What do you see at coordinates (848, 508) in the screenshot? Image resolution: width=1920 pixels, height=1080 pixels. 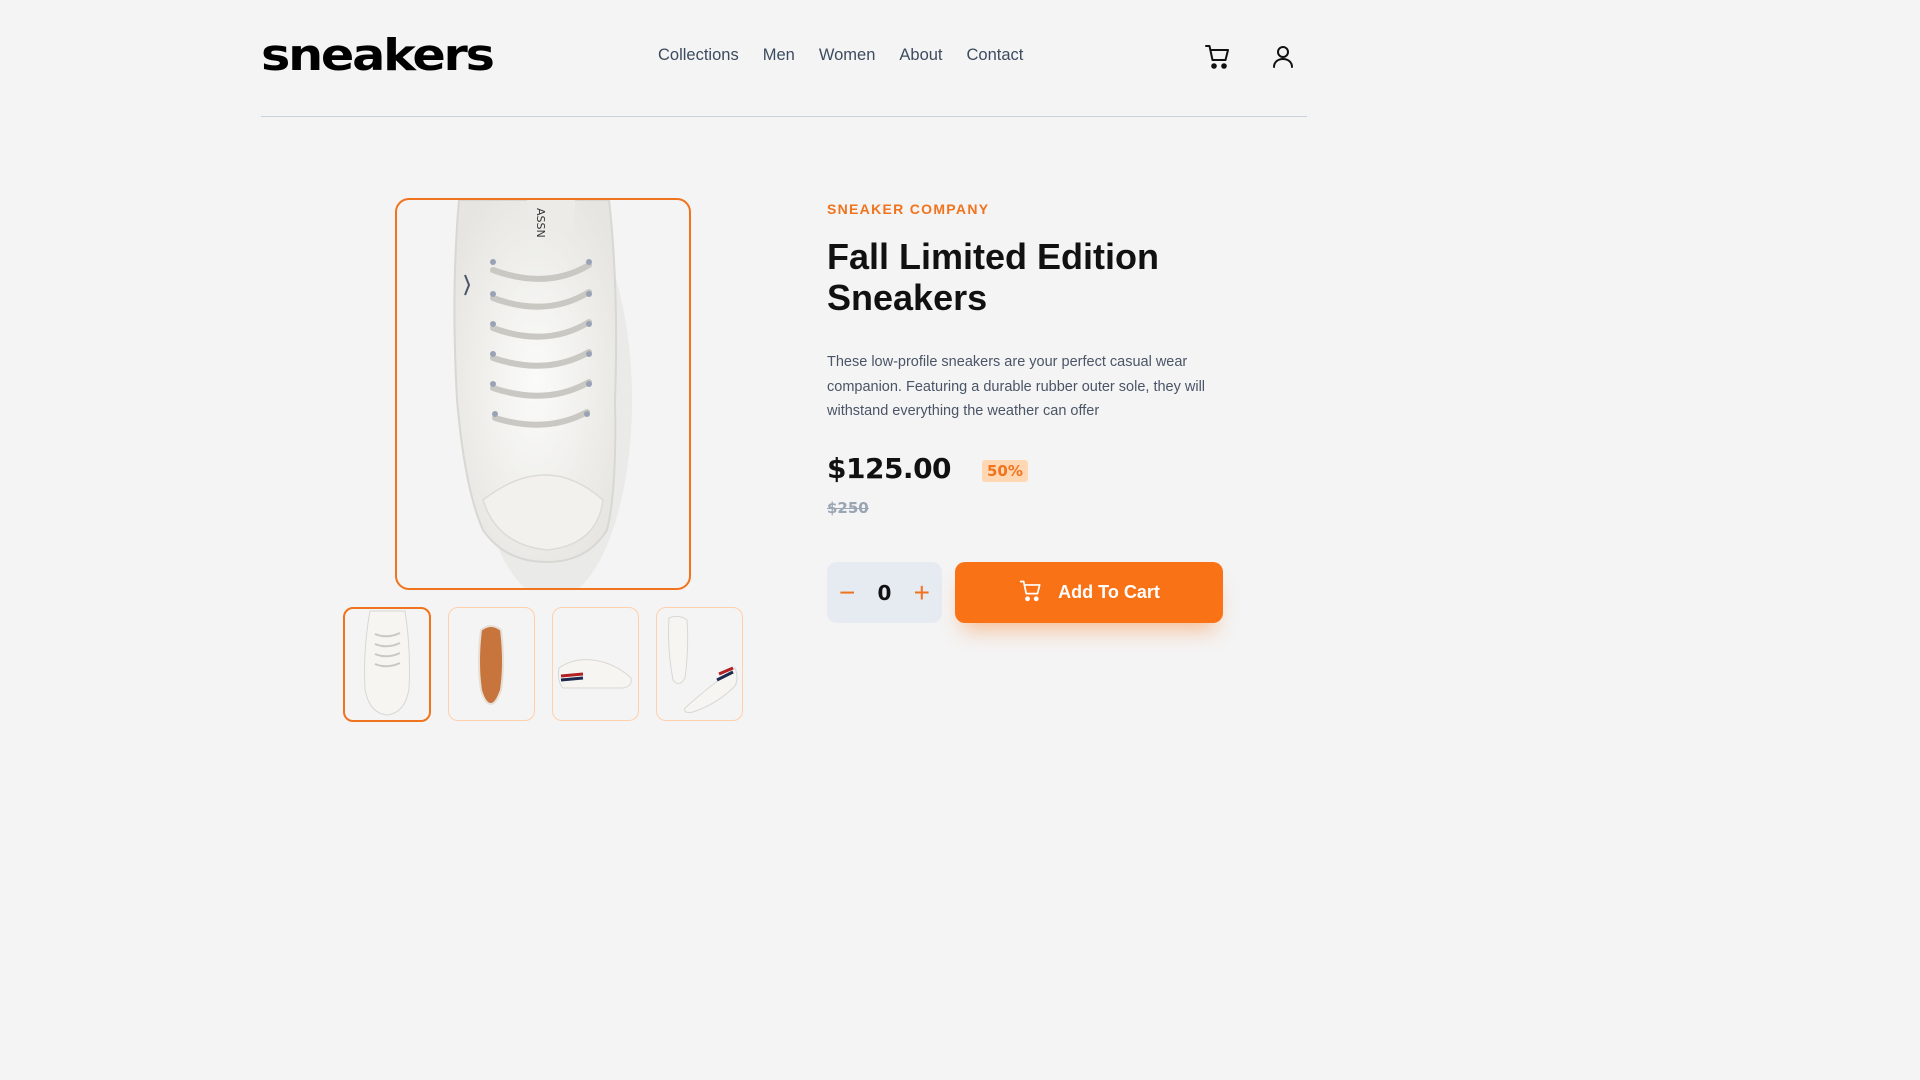 I see `original-price: $250` at bounding box center [848, 508].